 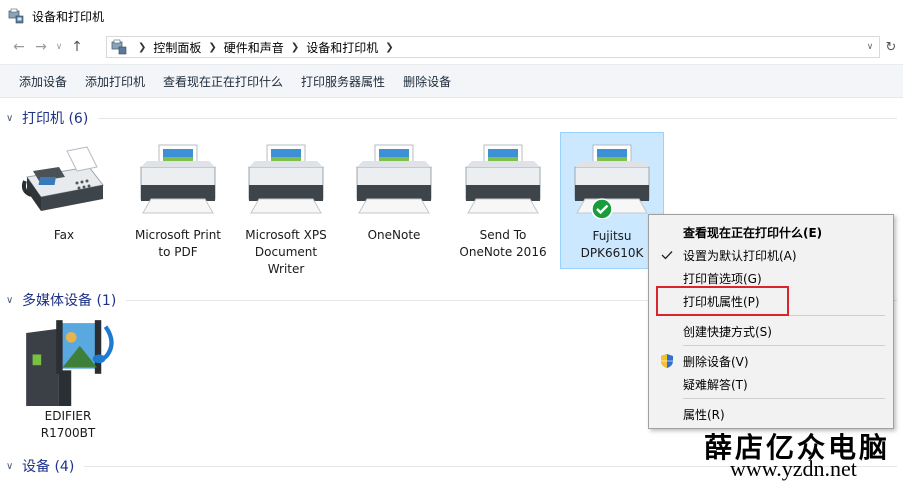 What do you see at coordinates (771, 414) in the screenshot?
I see `menu-item-properties: 属性(R)` at bounding box center [771, 414].